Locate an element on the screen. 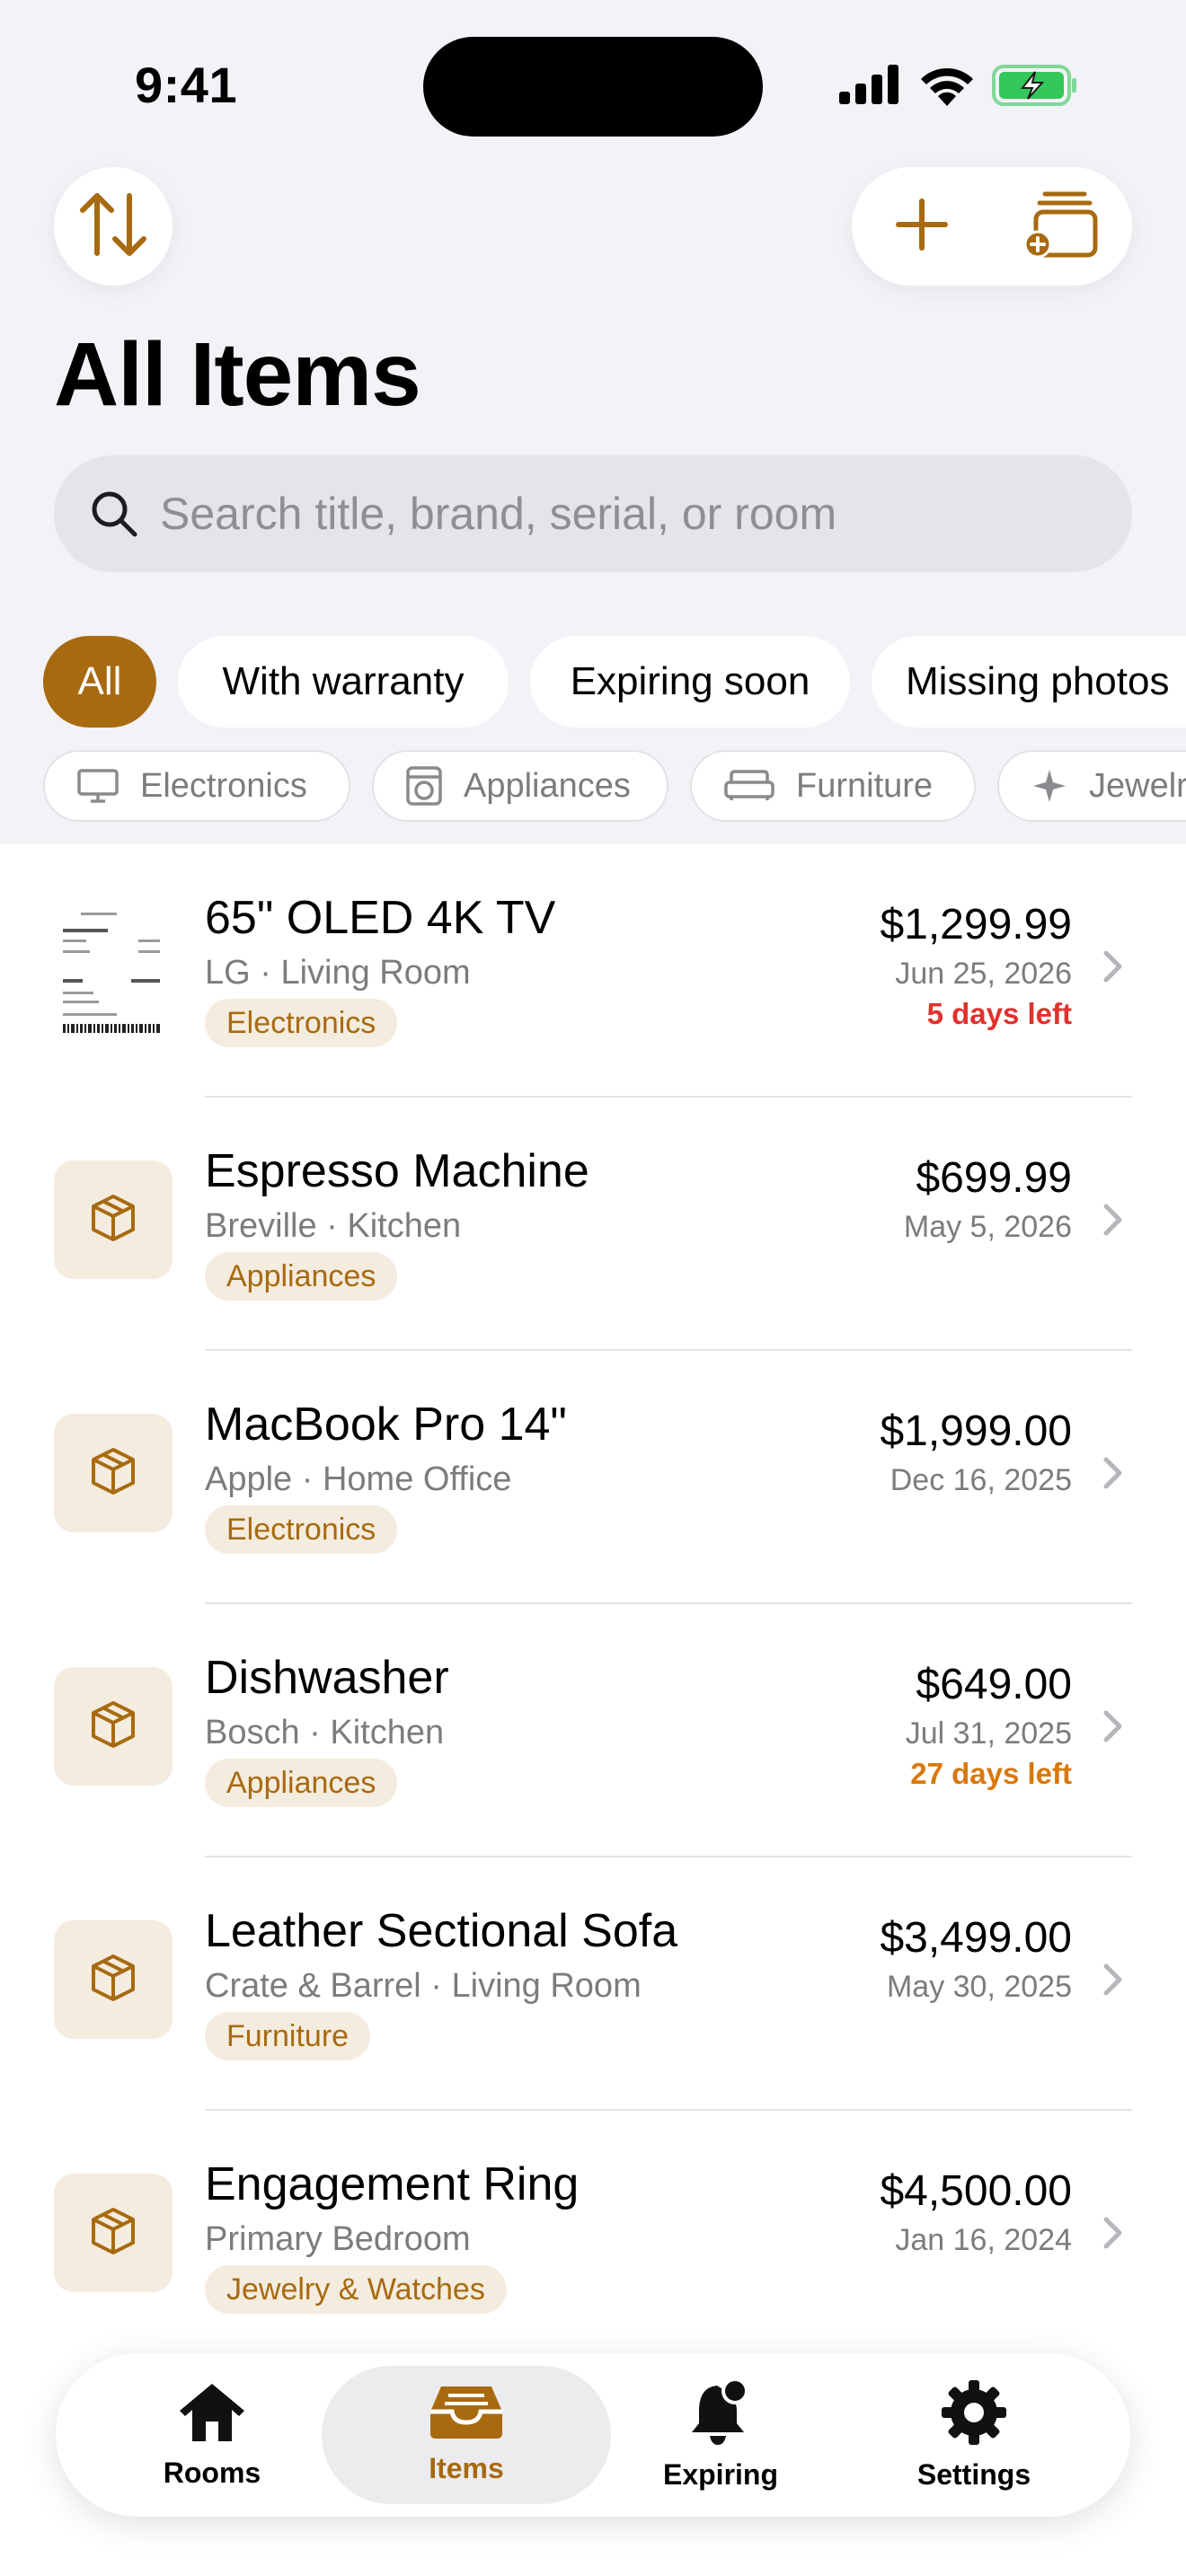 The height and width of the screenshot is (2576, 1186). page-title: All Items is located at coordinates (237, 374).